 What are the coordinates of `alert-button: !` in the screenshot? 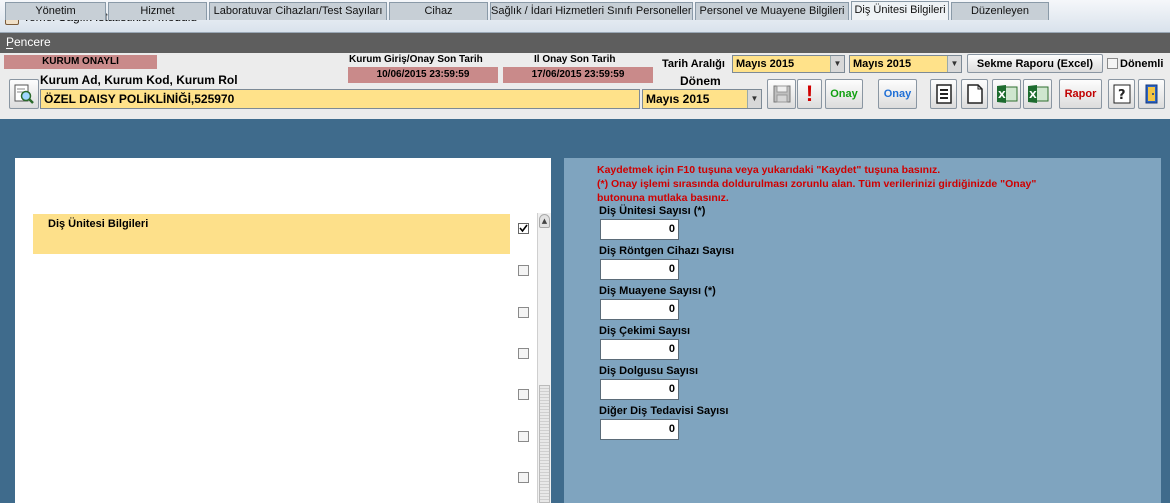 It's located at (809, 94).